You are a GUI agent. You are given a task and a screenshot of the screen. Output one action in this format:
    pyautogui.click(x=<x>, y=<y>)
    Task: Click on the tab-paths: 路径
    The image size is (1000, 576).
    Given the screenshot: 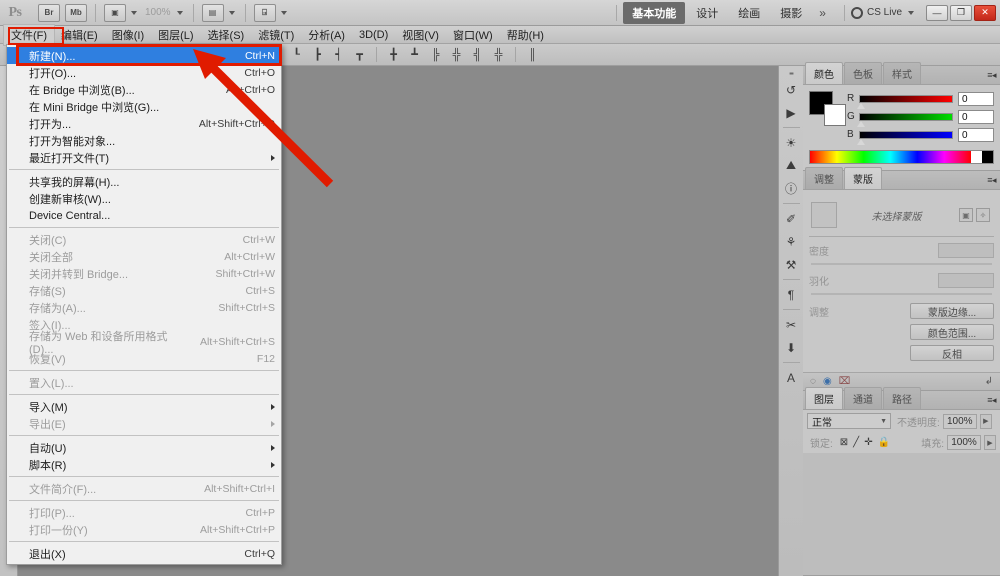 What is the action you would take?
    pyautogui.click(x=902, y=398)
    